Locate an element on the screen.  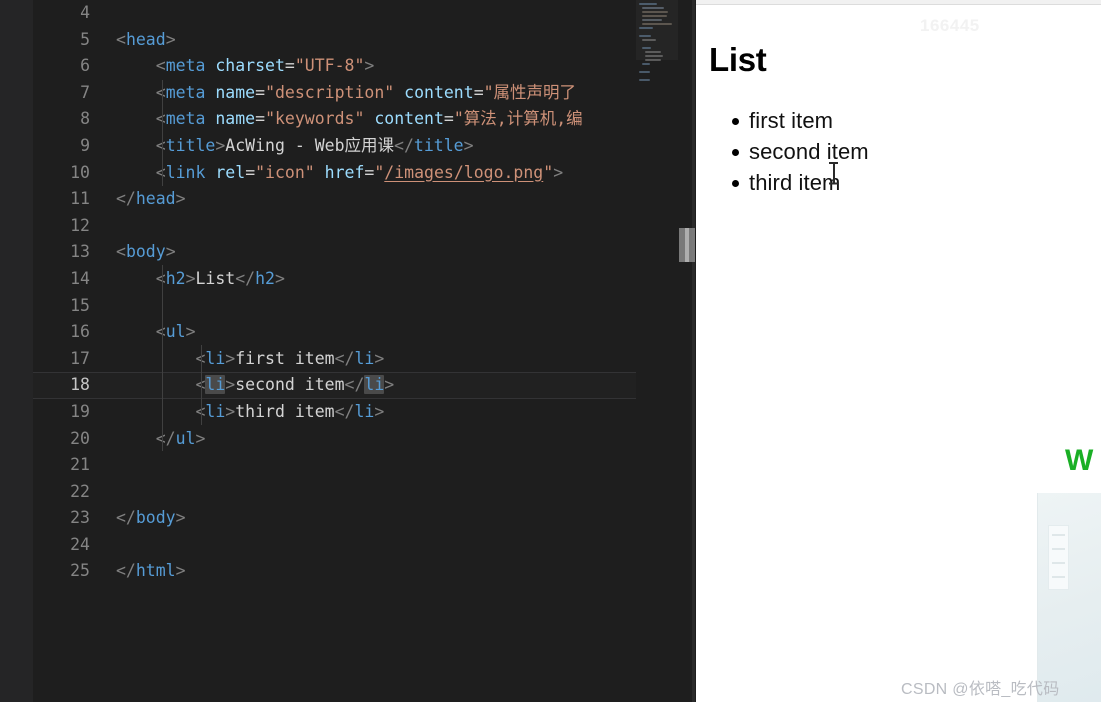
pane-splitter-handle is located at coordinates (687, 245).